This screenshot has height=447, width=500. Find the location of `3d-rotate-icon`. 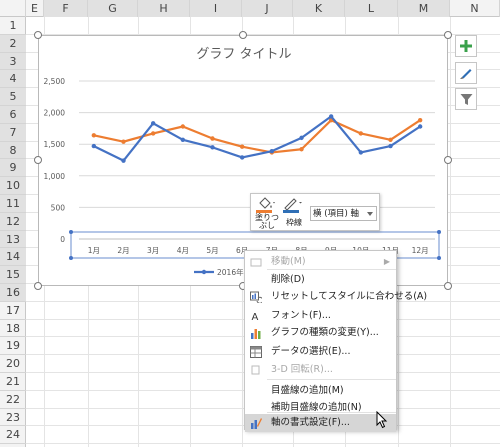

3d-rotate-icon is located at coordinates (256, 370).